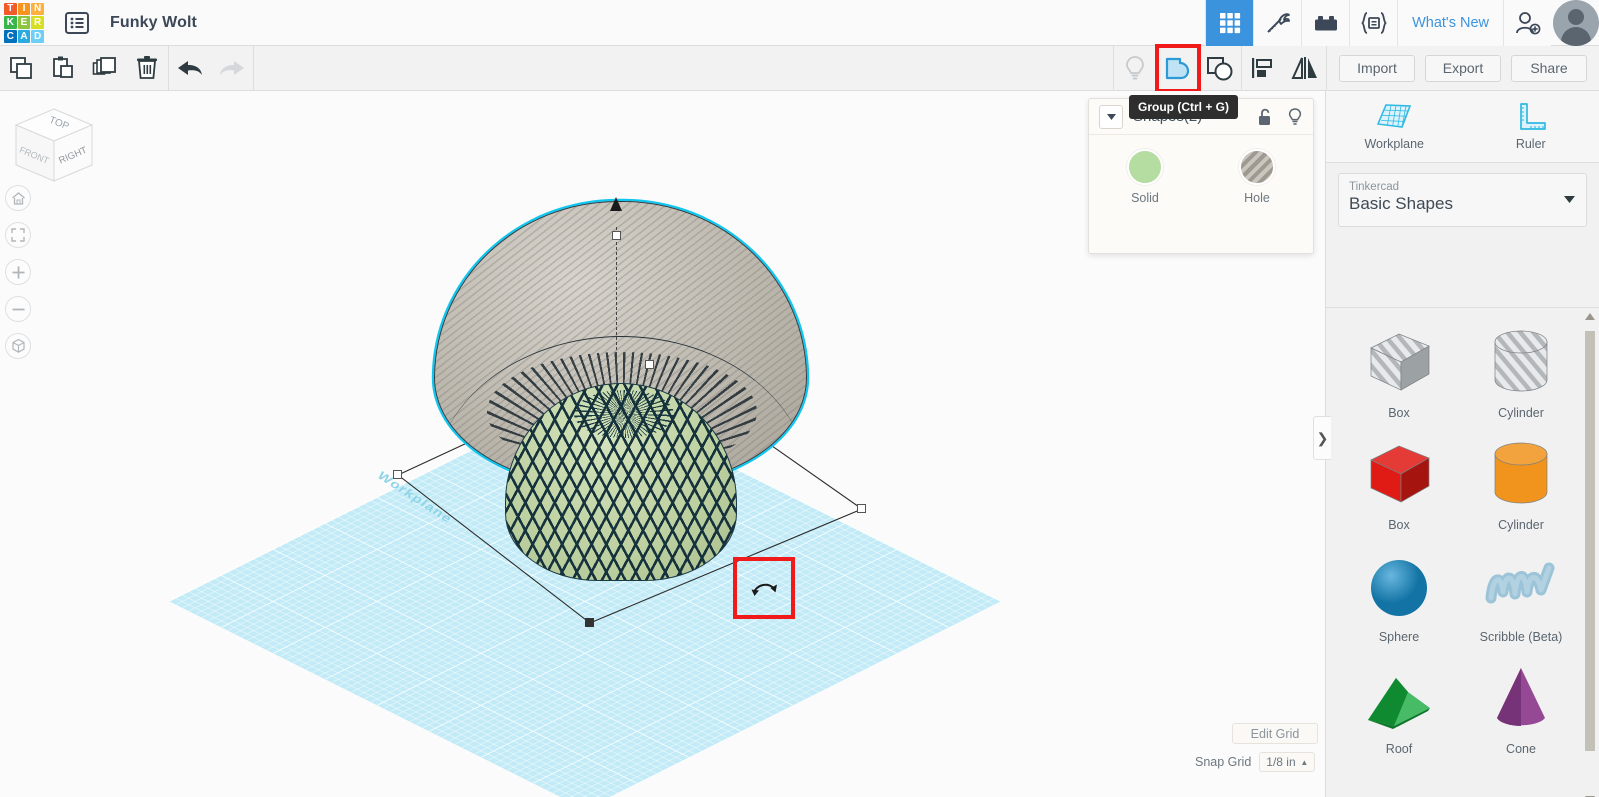 This screenshot has width=1599, height=797. Describe the element at coordinates (1399, 472) in the screenshot. I see `shape-box-red-art` at that location.